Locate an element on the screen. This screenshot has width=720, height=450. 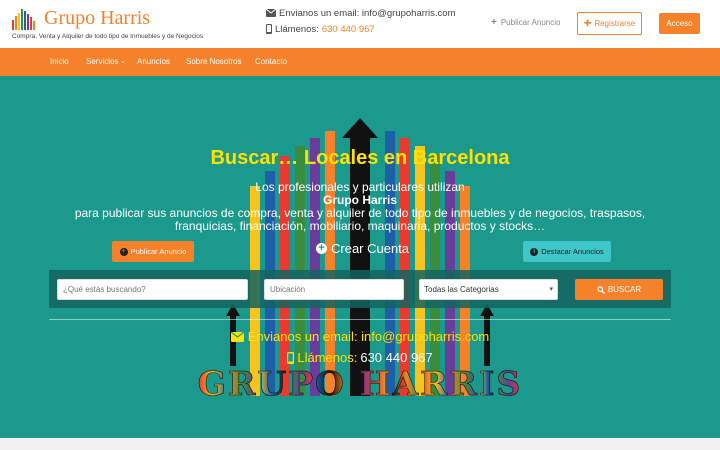
search-button-label: BUSCAR is located at coordinates (624, 289).